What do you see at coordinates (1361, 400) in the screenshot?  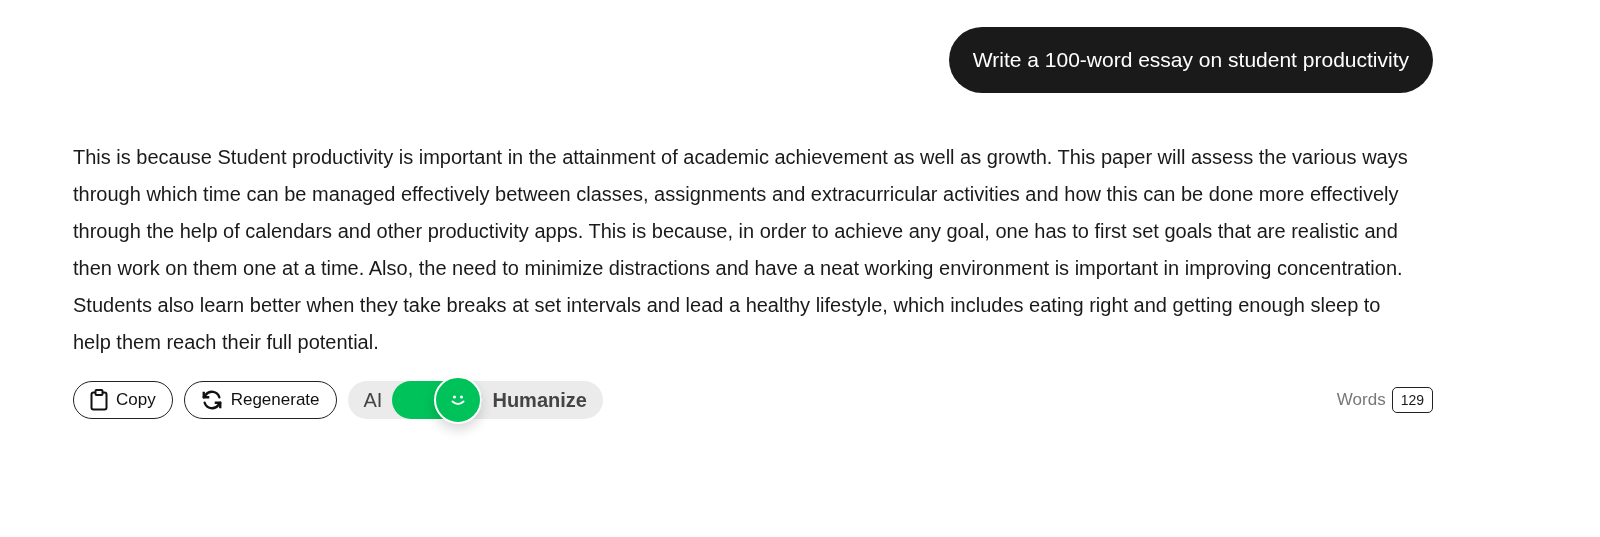 I see `word-count-label: Words` at bounding box center [1361, 400].